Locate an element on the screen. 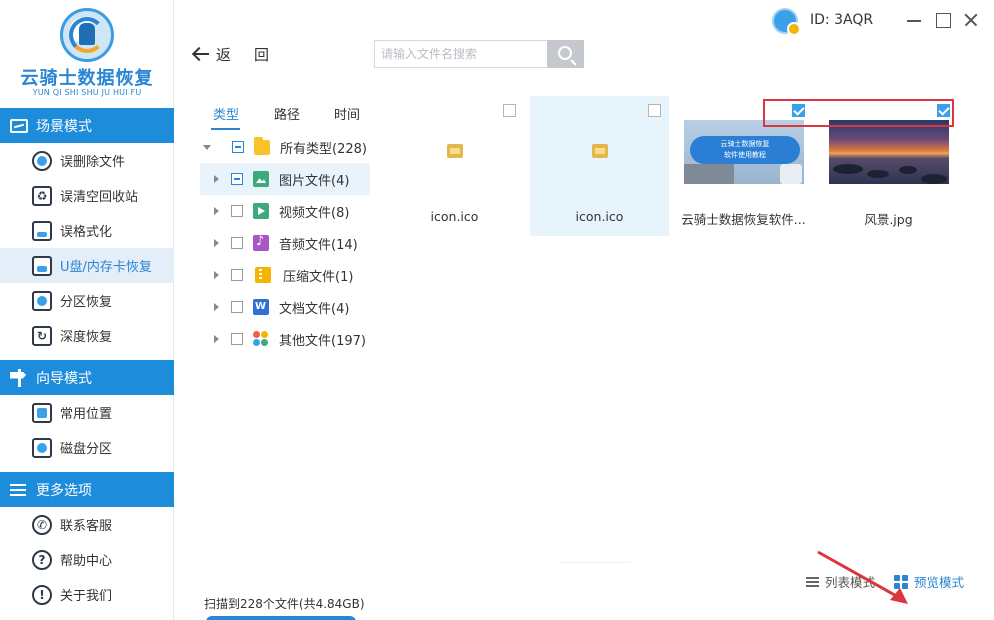  close-icon is located at coordinates (971, 20).